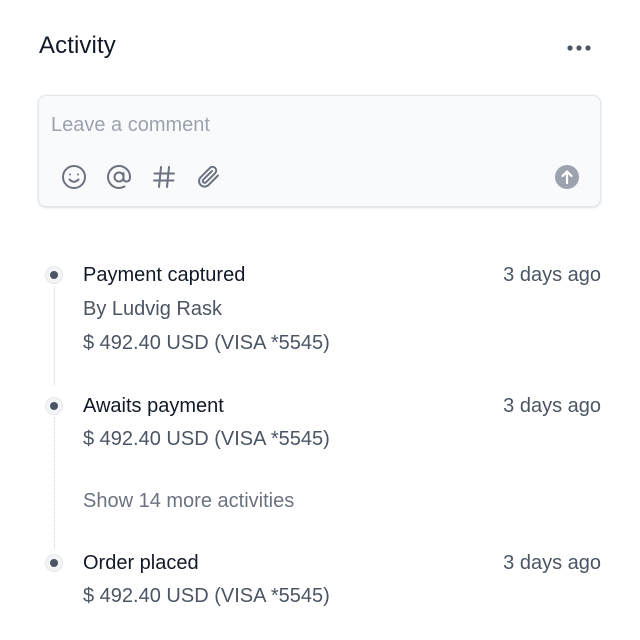 The image size is (640, 640). I want to click on show-more-activities-link: Show 14 more activities, so click(188, 501).